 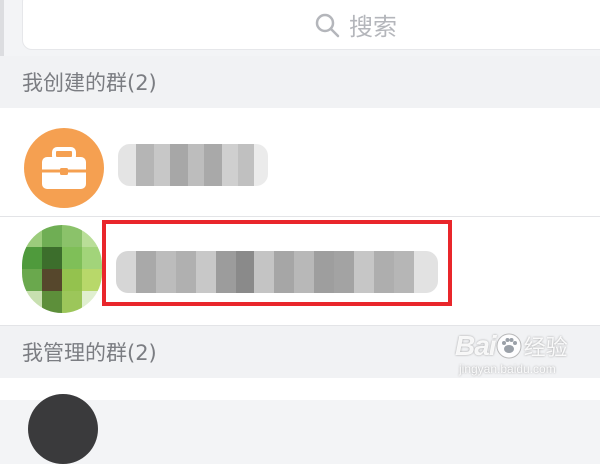 What do you see at coordinates (300, 82) in the screenshot?
I see `section-header-created: 我创建的群(2)` at bounding box center [300, 82].